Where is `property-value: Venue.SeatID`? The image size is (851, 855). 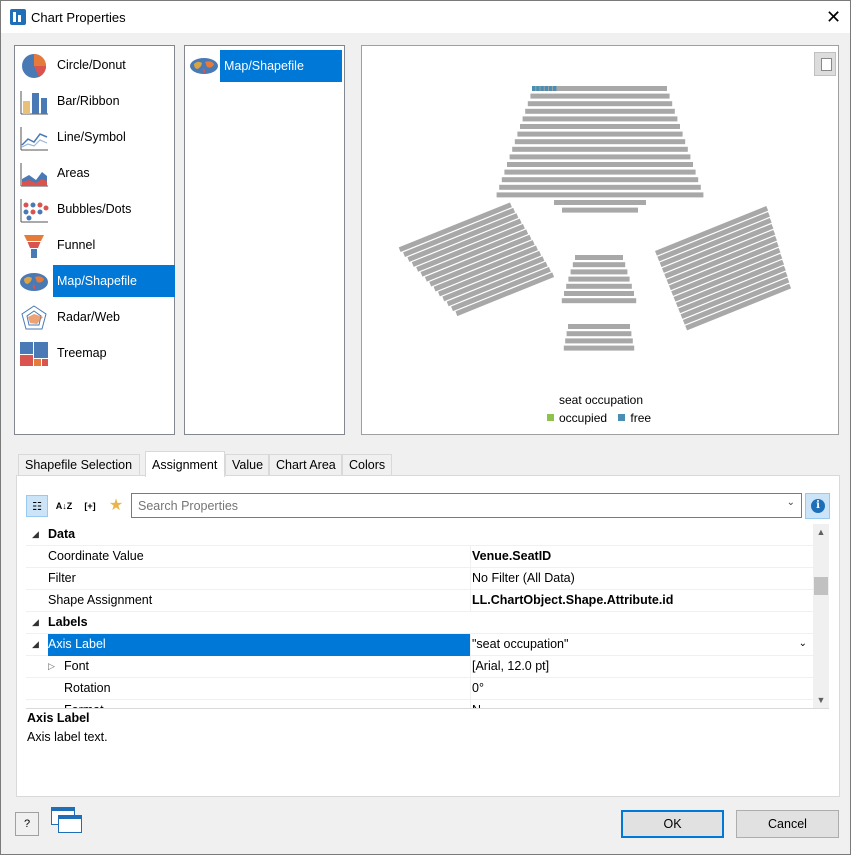 property-value: Venue.SeatID is located at coordinates (641, 557).